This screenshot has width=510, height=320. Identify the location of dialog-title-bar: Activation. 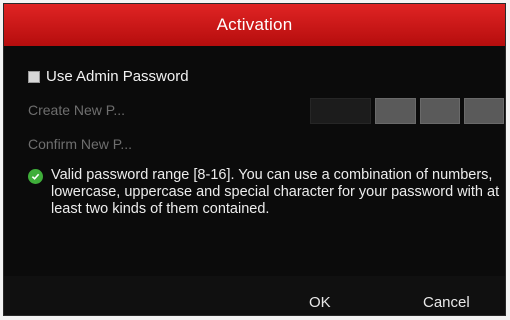
(254, 25).